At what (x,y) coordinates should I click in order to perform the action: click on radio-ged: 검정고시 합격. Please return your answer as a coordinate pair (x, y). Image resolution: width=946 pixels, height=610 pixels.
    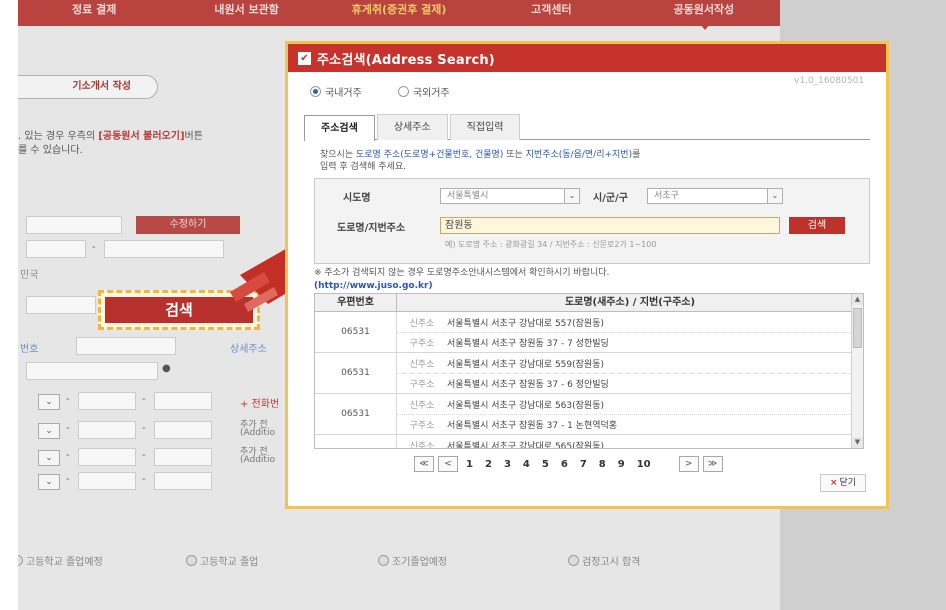
    Looking at the image, I should click on (604, 560).